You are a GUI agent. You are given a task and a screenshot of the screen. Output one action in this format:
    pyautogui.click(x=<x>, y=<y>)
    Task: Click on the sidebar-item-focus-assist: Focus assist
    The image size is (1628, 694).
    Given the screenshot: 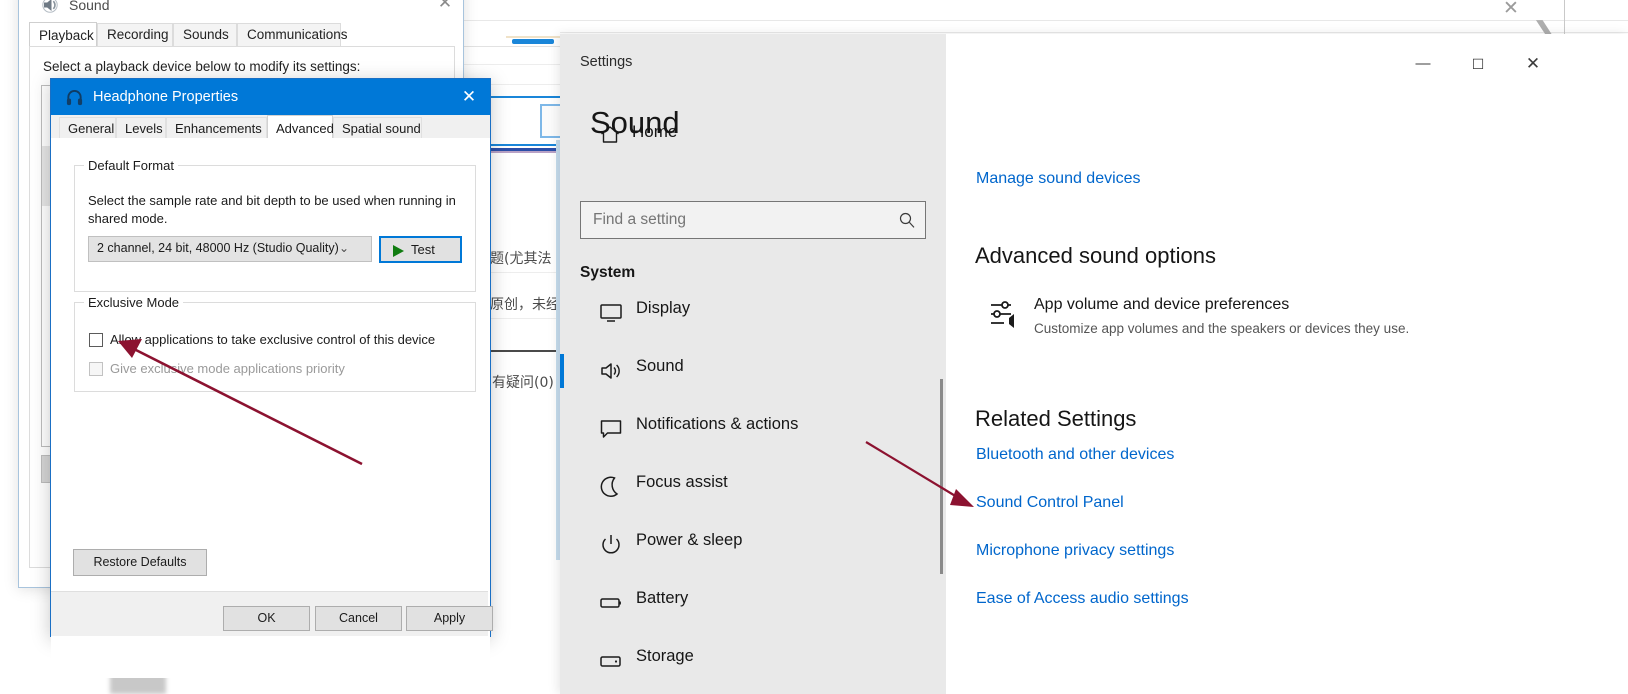 What is the action you would take?
    pyautogui.click(x=753, y=487)
    